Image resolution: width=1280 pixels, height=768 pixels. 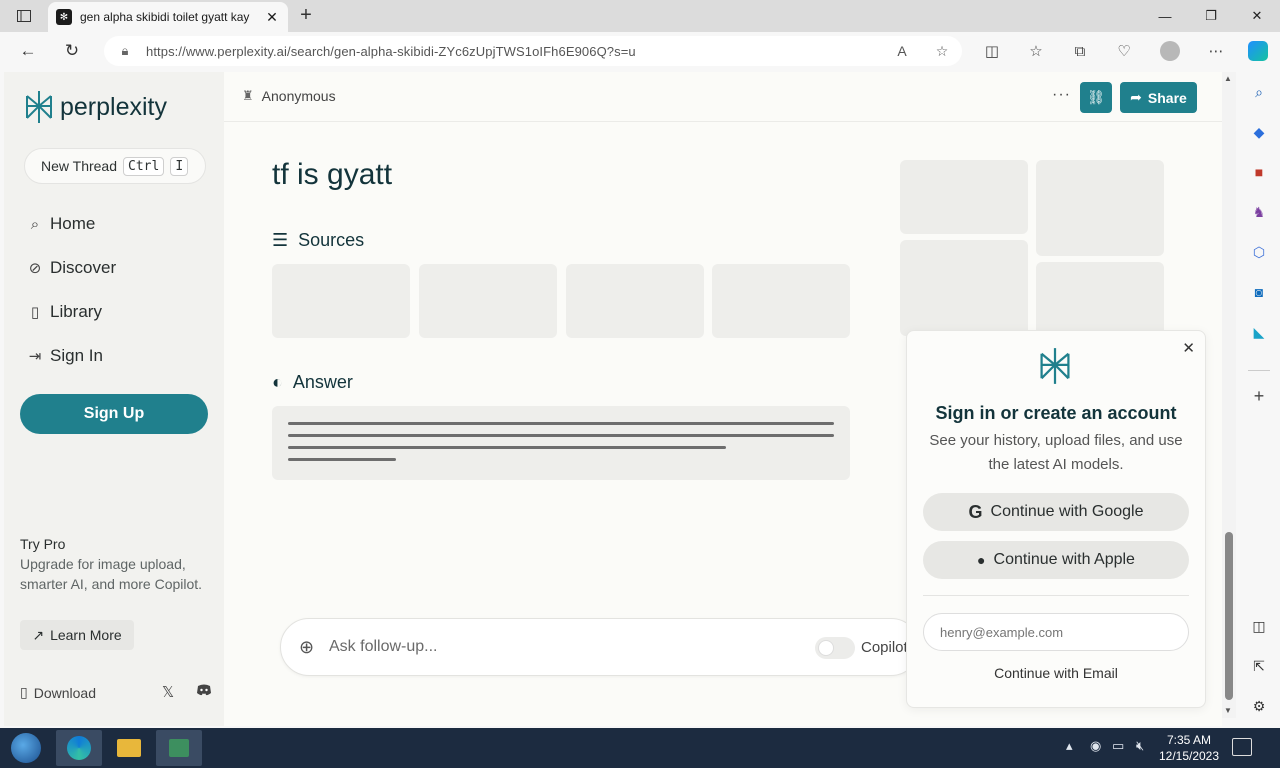 What do you see at coordinates (902, 51) in the screenshot?
I see `read-aloud-icon: A` at bounding box center [902, 51].